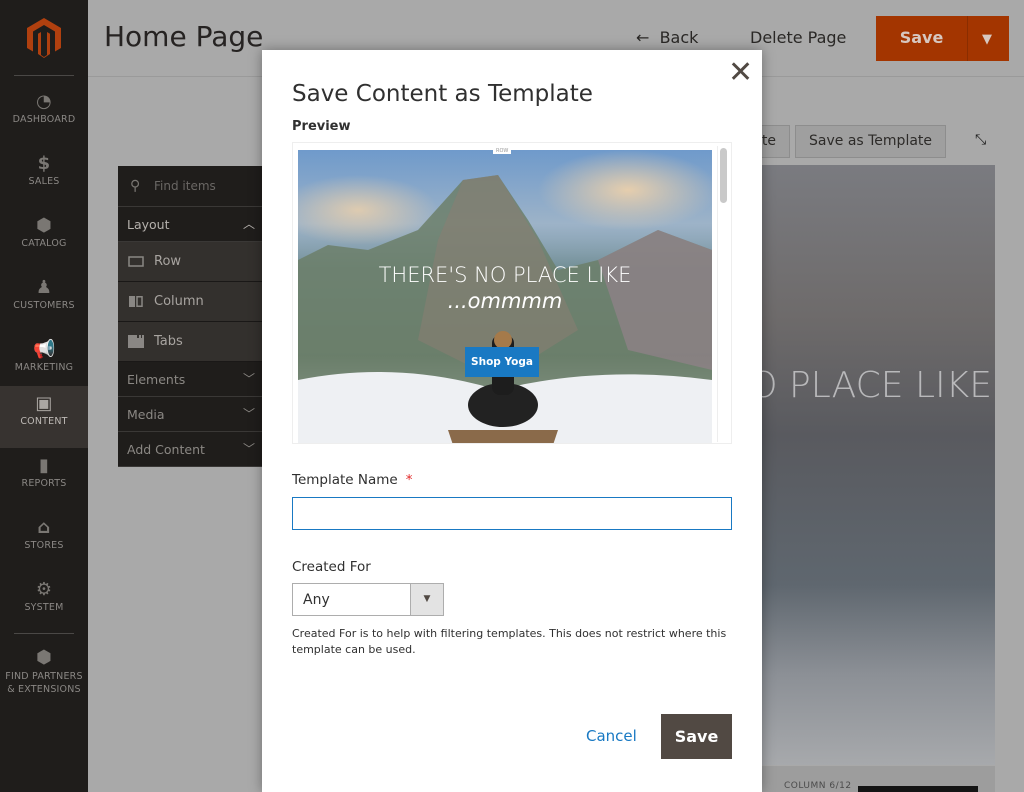 This screenshot has width=1024, height=792. Describe the element at coordinates (44, 163) in the screenshot. I see `dollar-icon: $` at that location.